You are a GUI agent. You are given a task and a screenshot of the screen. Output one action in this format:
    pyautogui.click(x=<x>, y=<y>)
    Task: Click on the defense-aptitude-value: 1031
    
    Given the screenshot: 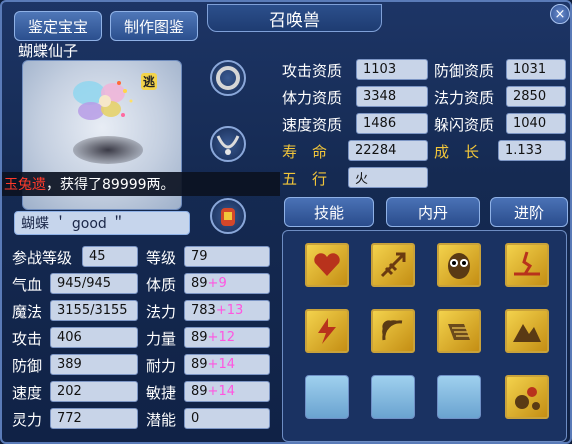 What is the action you would take?
    pyautogui.click(x=536, y=69)
    